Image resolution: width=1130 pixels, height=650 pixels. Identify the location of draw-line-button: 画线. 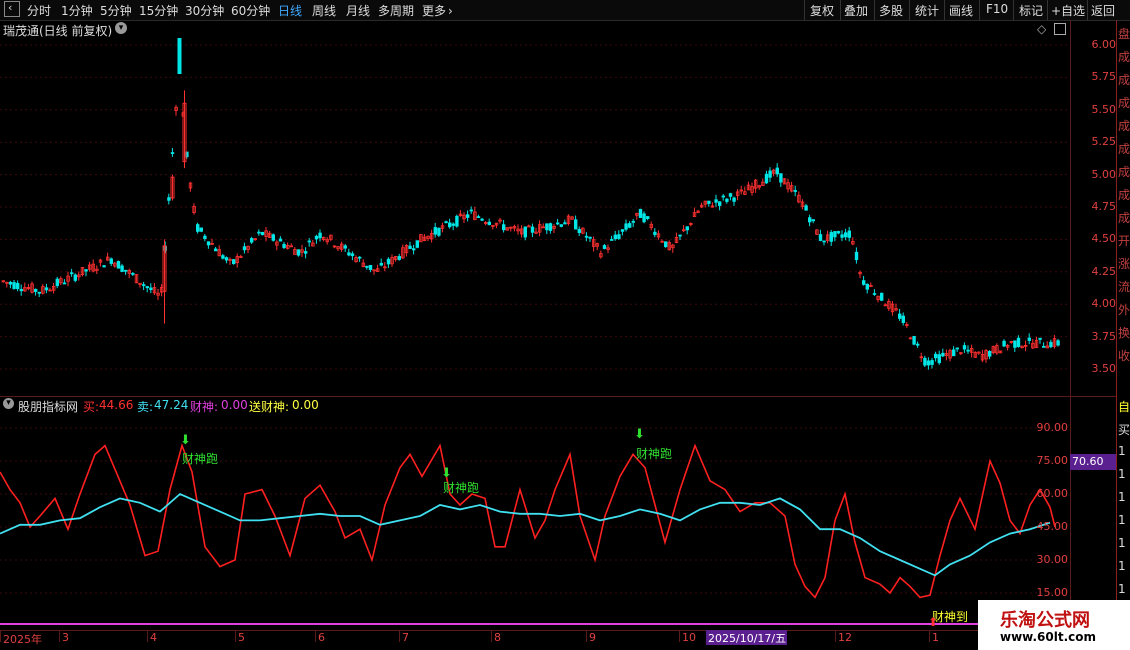
(961, 10).